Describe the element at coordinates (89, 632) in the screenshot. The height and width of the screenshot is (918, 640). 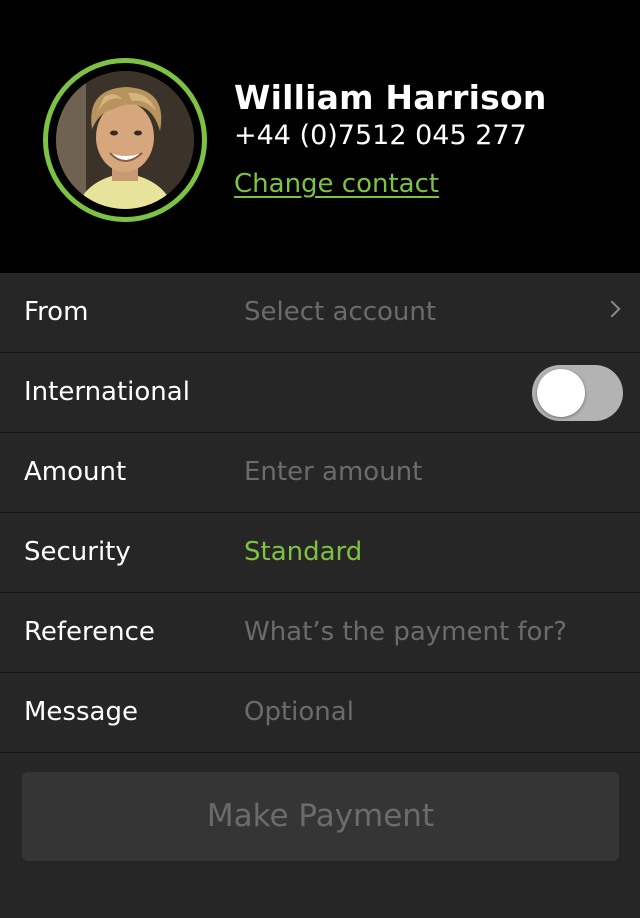
I see `reference-label: Reference` at that location.